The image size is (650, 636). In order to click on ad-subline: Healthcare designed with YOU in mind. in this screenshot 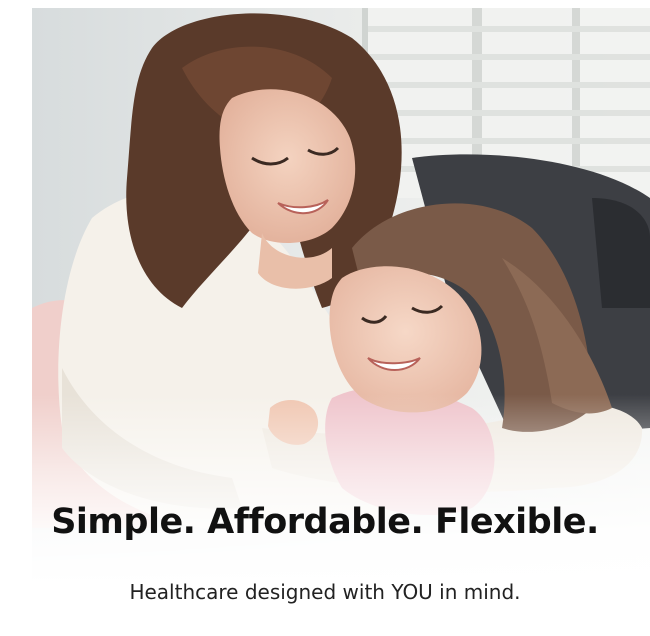, I will do `click(325, 592)`.